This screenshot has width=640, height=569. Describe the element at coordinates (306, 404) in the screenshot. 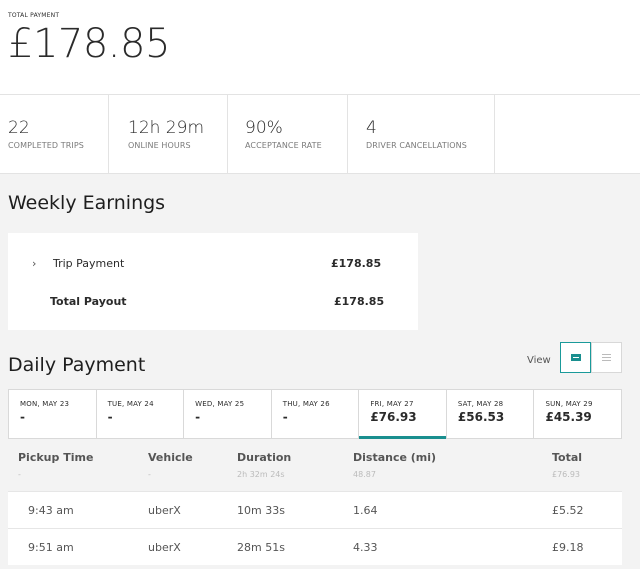

I see `day-name: THU, MAY 26` at that location.